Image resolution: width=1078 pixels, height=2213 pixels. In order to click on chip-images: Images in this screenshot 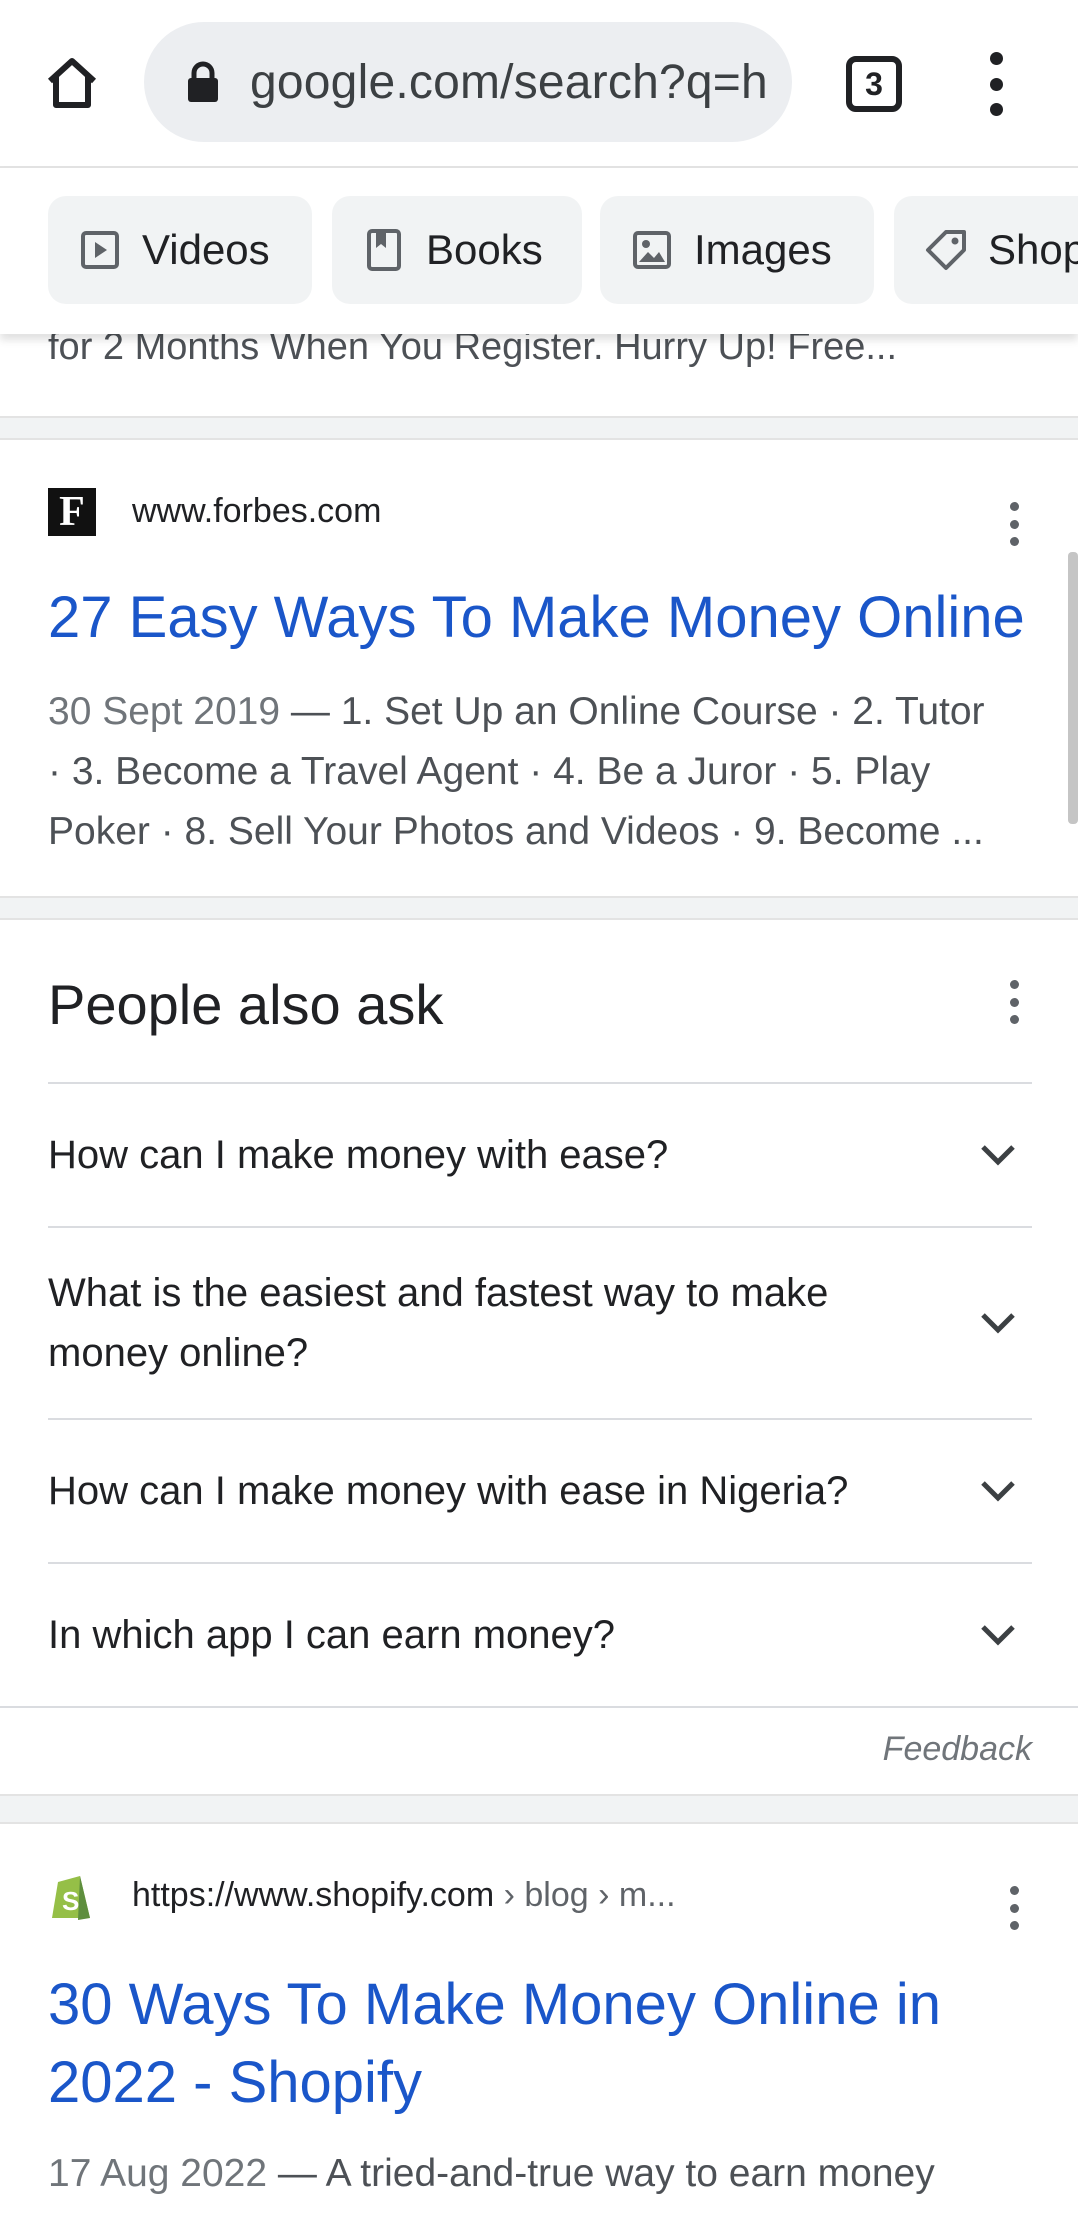, I will do `click(737, 250)`.